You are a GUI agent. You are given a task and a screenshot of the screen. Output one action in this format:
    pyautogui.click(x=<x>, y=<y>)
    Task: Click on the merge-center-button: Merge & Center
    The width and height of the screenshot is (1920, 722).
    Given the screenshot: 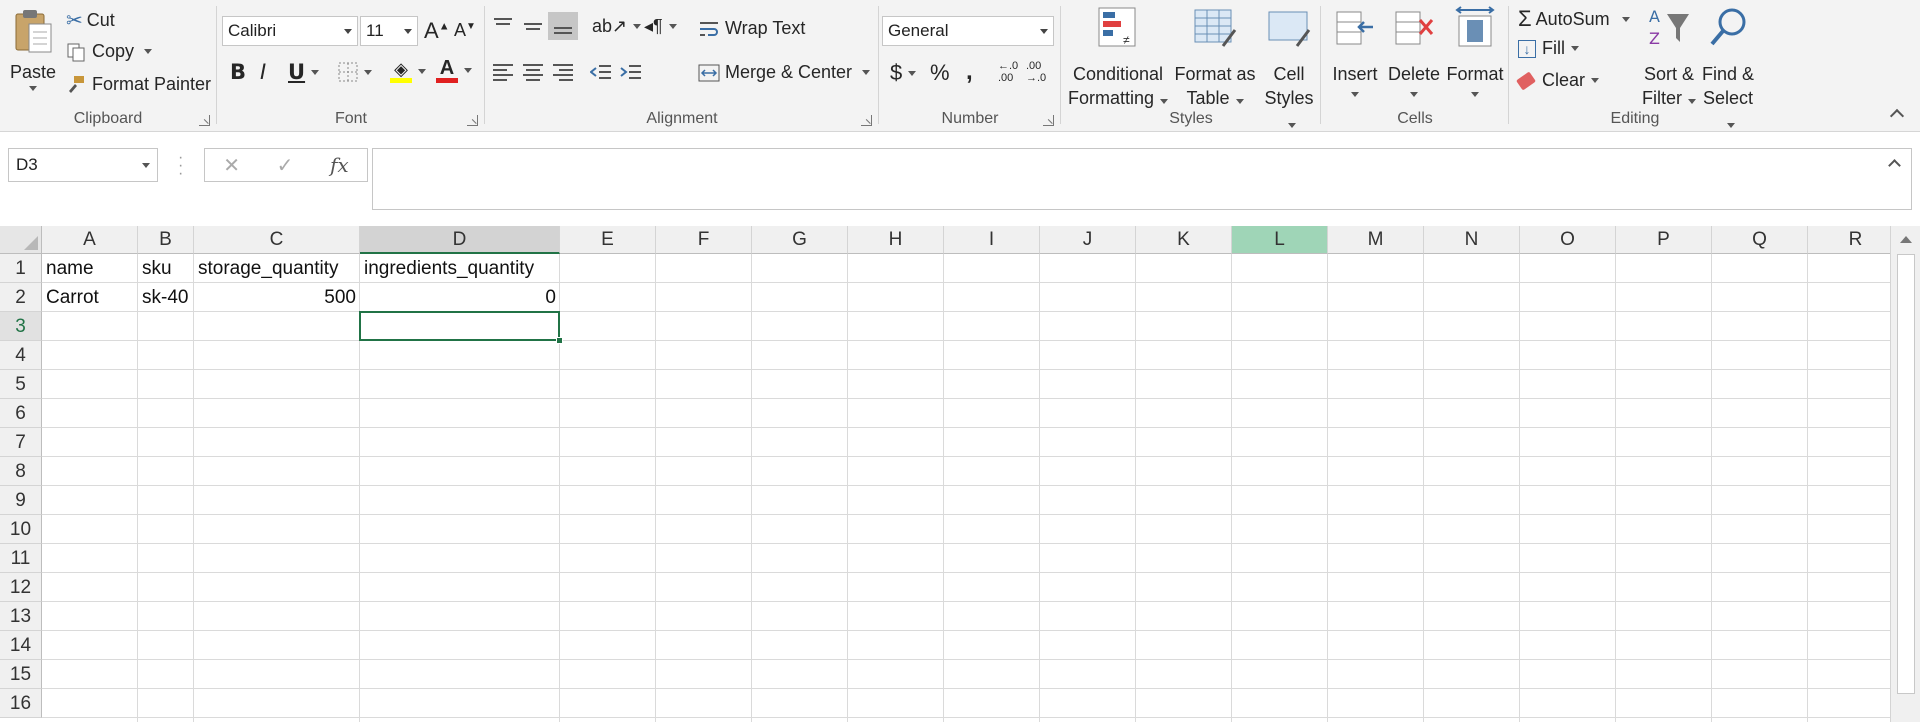 What is the action you would take?
    pyautogui.click(x=784, y=72)
    